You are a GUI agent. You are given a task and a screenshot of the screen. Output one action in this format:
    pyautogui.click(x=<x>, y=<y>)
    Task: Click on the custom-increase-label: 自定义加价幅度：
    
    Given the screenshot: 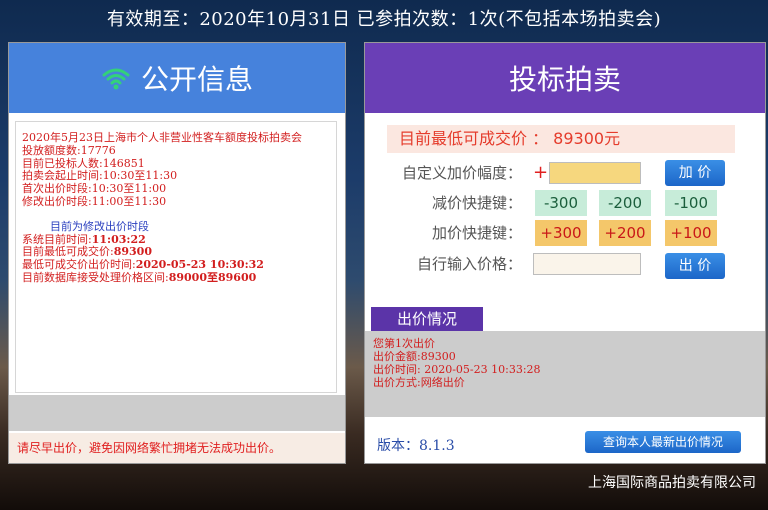 What is the action you would take?
    pyautogui.click(x=461, y=173)
    